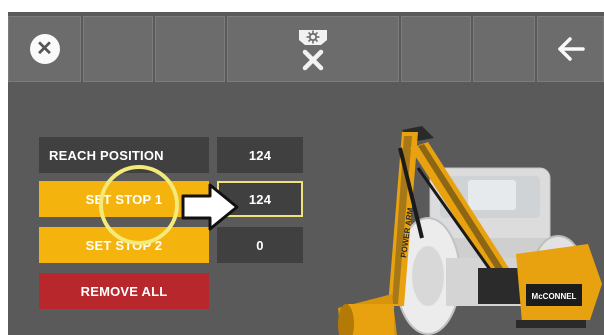 The width and height of the screenshot is (604, 335). I want to click on mounting-frame-icon: McCONNEL, so click(559, 286).